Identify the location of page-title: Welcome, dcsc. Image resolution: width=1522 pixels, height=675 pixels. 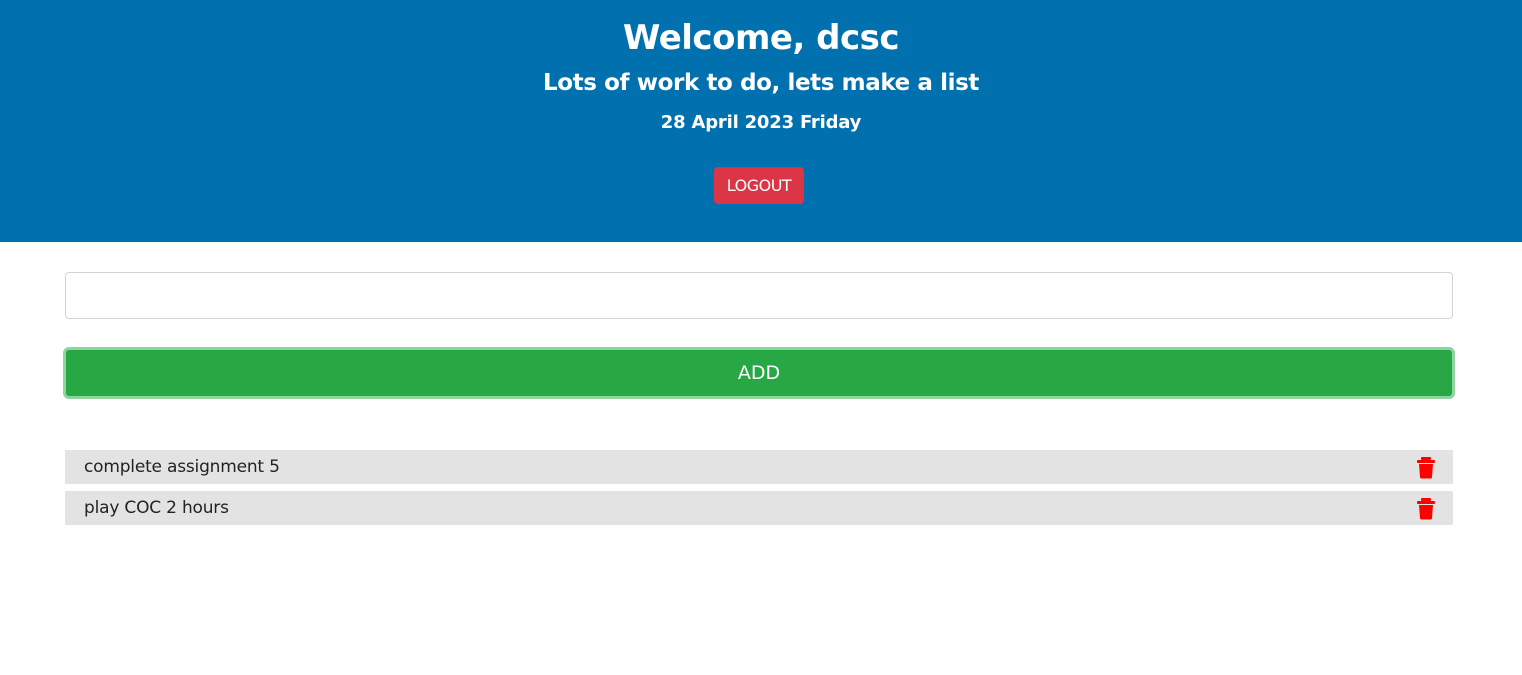
(761, 38).